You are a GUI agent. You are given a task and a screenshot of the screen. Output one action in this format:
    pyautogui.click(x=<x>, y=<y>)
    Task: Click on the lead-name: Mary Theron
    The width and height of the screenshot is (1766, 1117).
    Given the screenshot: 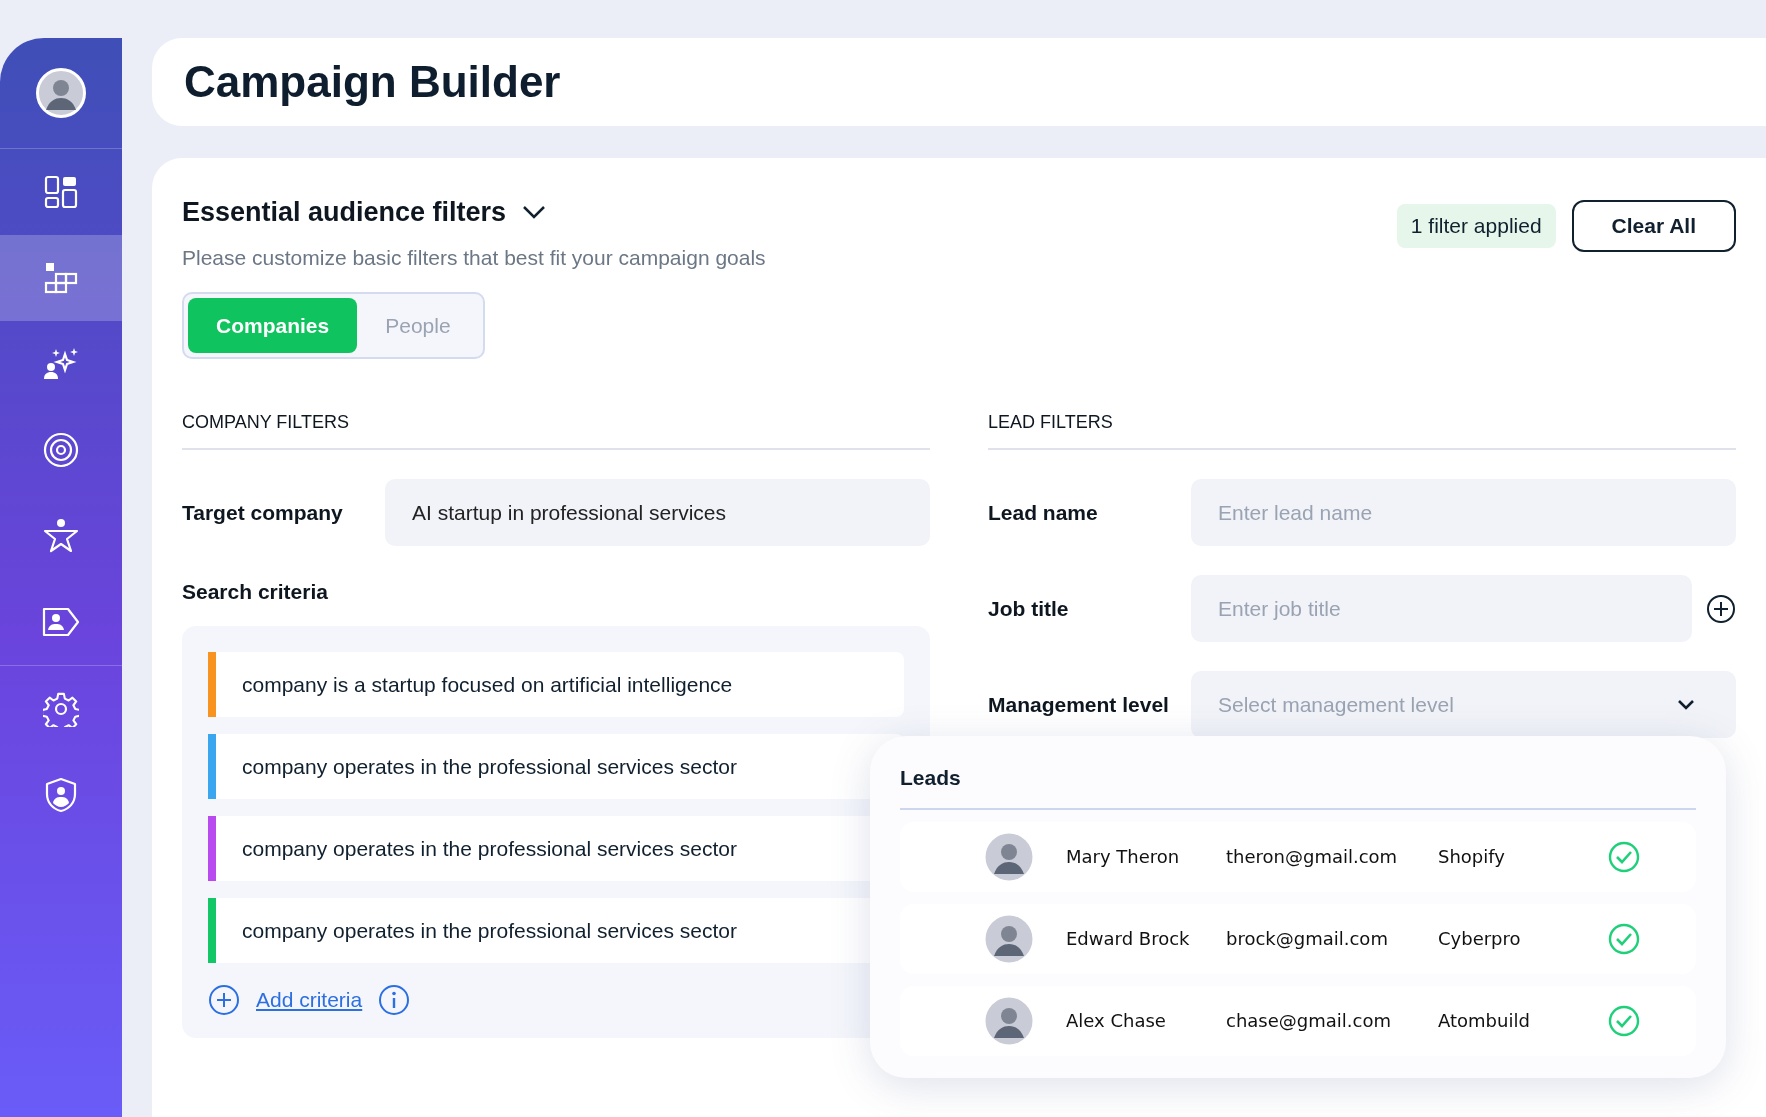 What is the action you would take?
    pyautogui.click(x=1123, y=857)
    